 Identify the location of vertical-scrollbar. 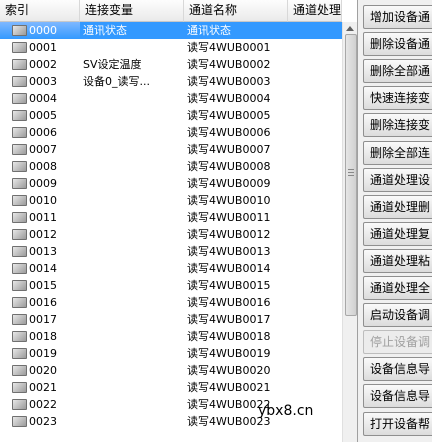
(349, 232).